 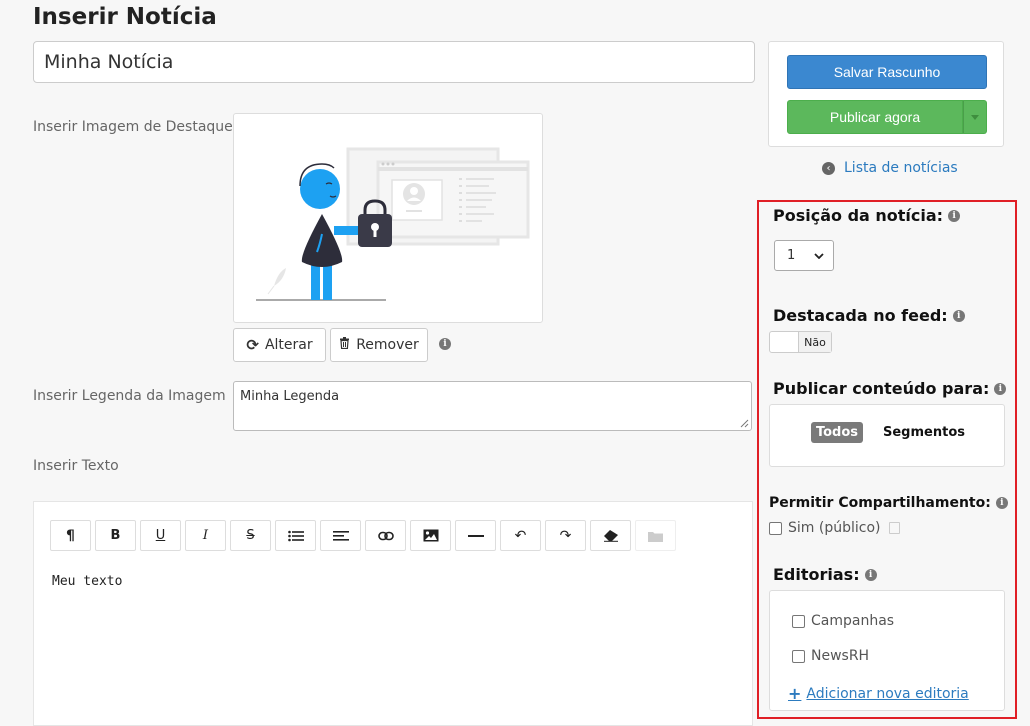 What do you see at coordinates (492, 406) in the screenshot?
I see `caption-textarea: Minha Legenda` at bounding box center [492, 406].